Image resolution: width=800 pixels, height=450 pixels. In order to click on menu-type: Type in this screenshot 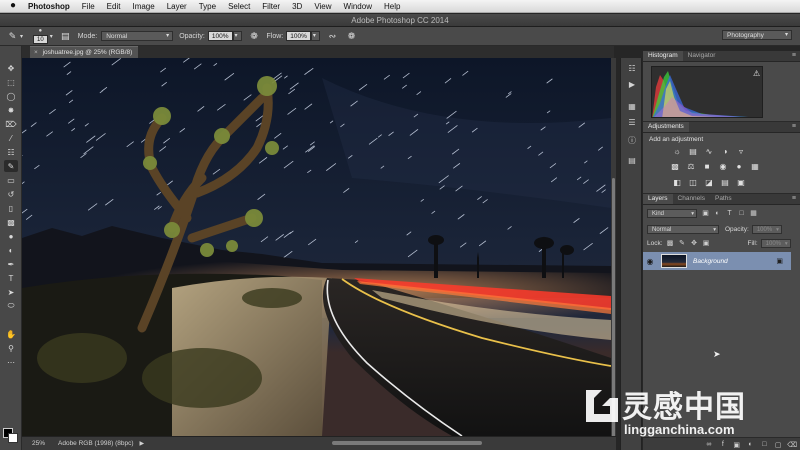, I will do `click(207, 6)`.